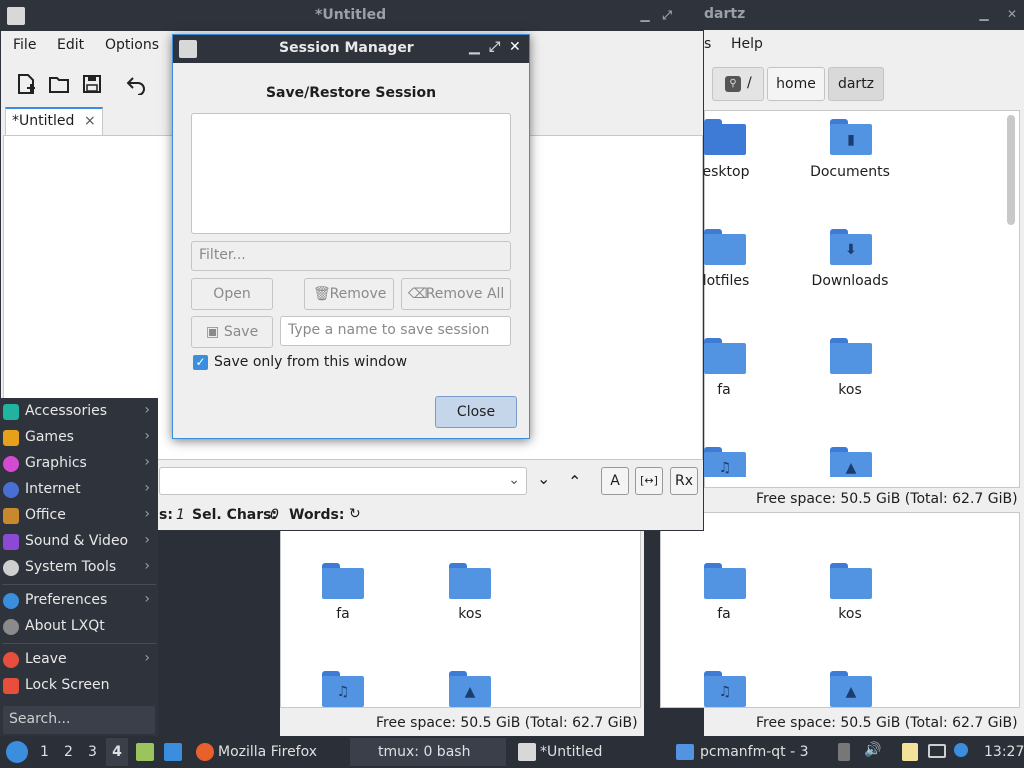  I want to click on whole-word-icon: [↔], so click(649, 481).